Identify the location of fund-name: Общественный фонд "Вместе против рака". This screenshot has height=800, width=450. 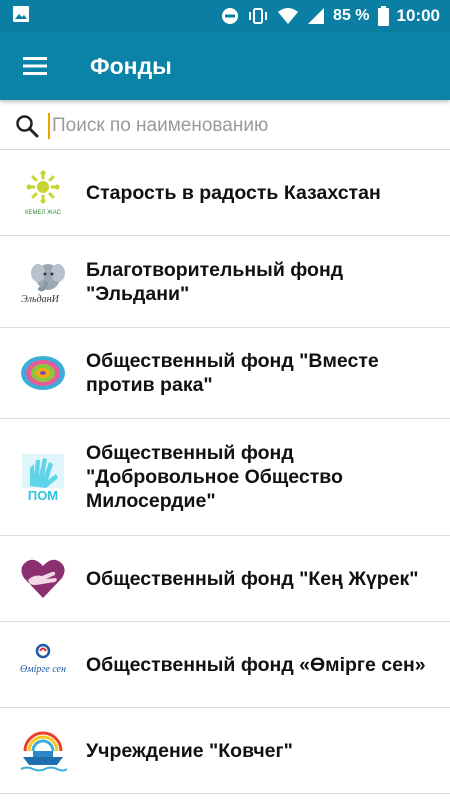
(232, 373).